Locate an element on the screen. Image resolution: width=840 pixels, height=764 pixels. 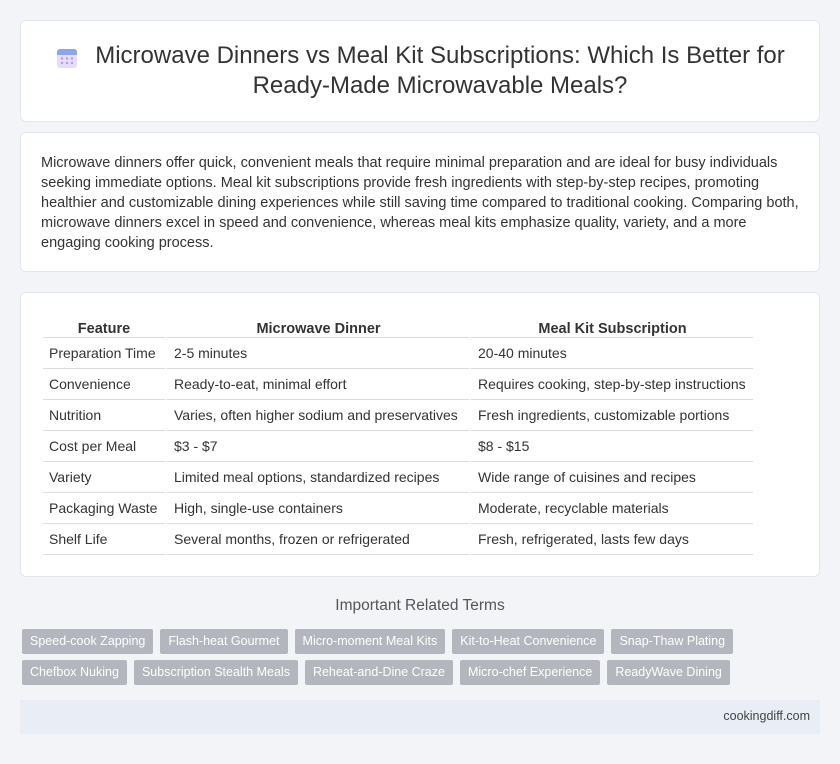
meal-kit-cell: 20-40 minutes is located at coordinates (611, 353).